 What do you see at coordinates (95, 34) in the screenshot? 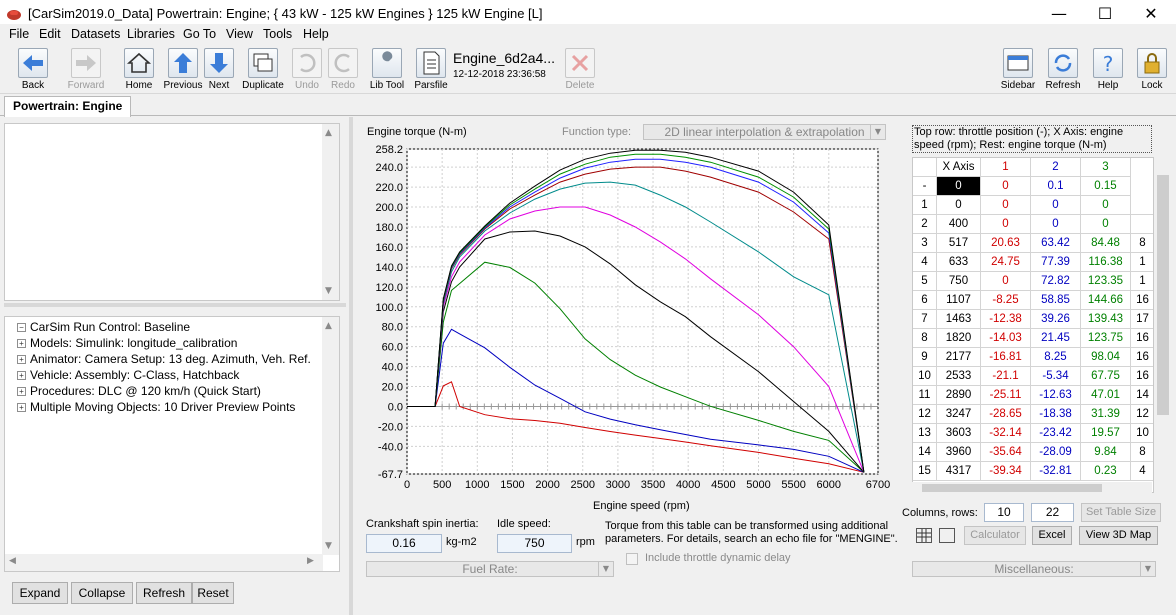
I see `menu-datasets: Datasets` at bounding box center [95, 34].